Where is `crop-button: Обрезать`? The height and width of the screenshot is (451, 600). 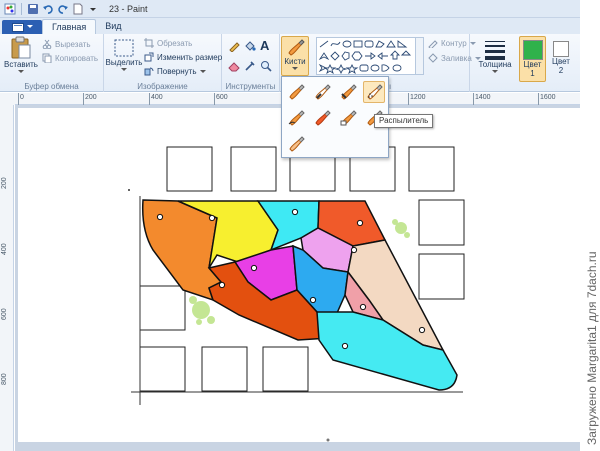
crop-button: Обрезать is located at coordinates (168, 43).